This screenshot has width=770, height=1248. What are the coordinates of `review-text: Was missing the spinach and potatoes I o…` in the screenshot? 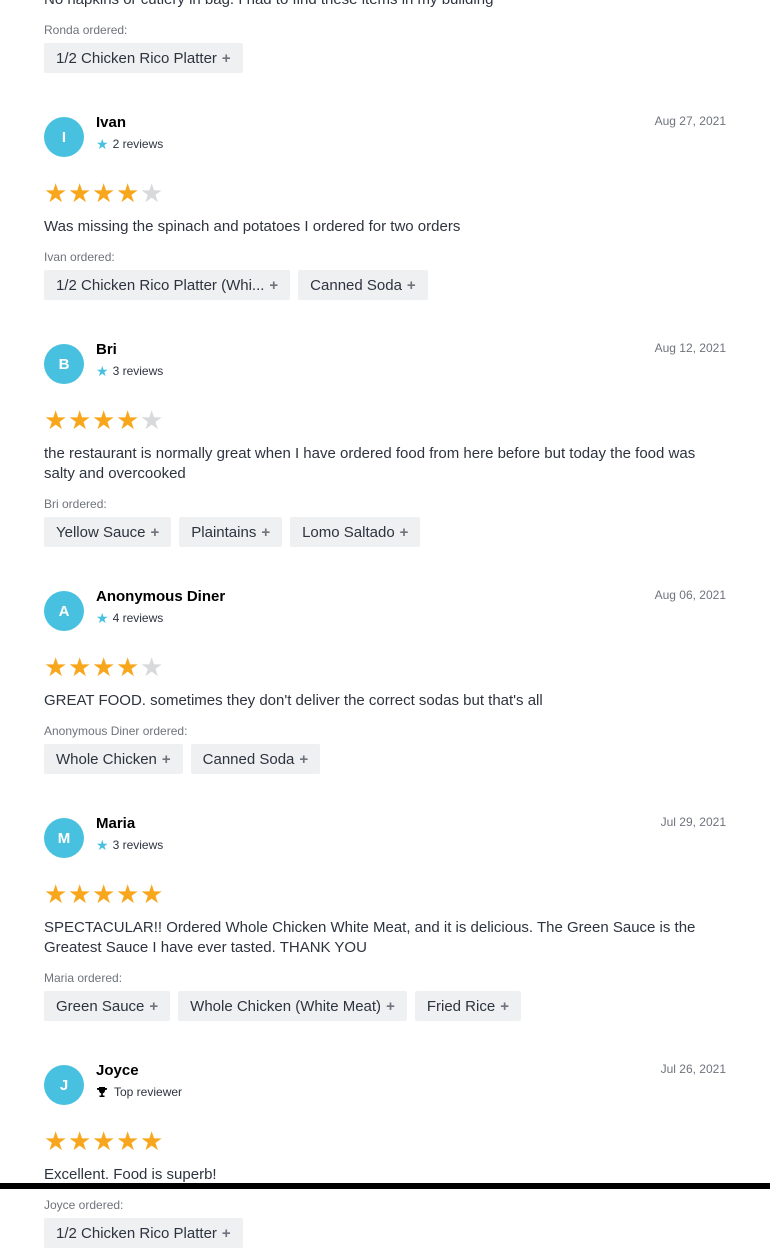 It's located at (252, 226).